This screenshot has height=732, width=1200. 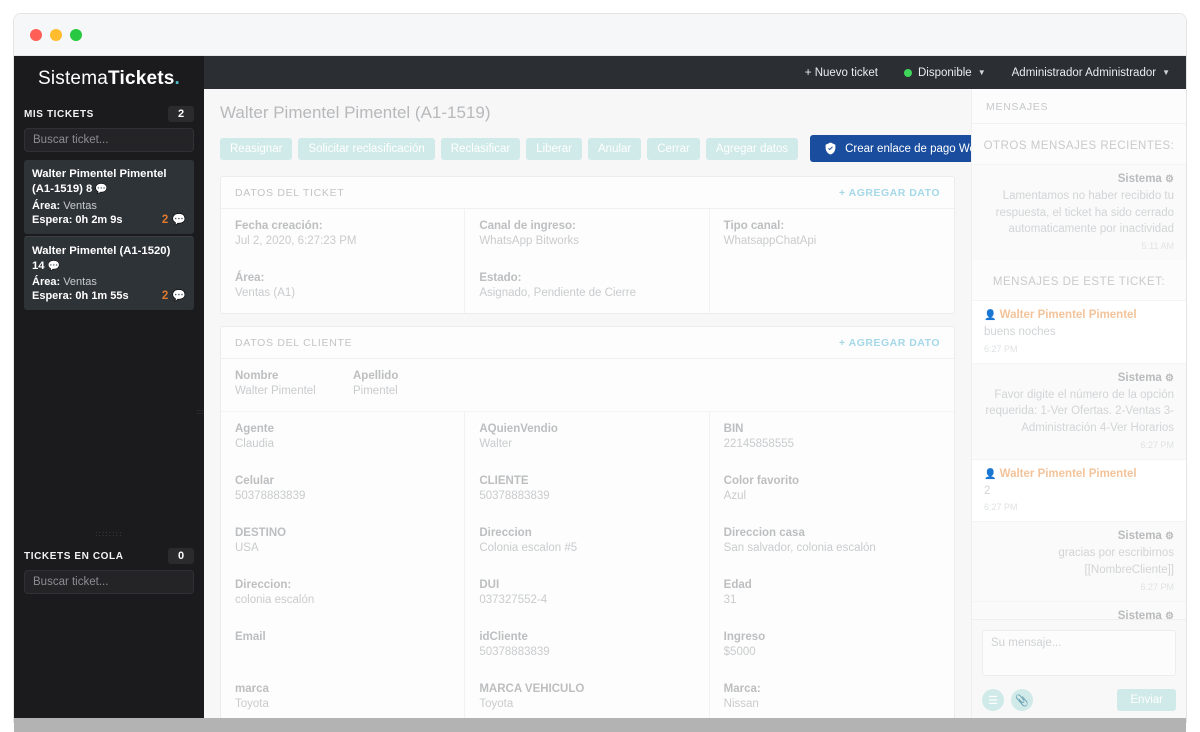 I want to click on maximize-window-button, so click(x=76, y=34).